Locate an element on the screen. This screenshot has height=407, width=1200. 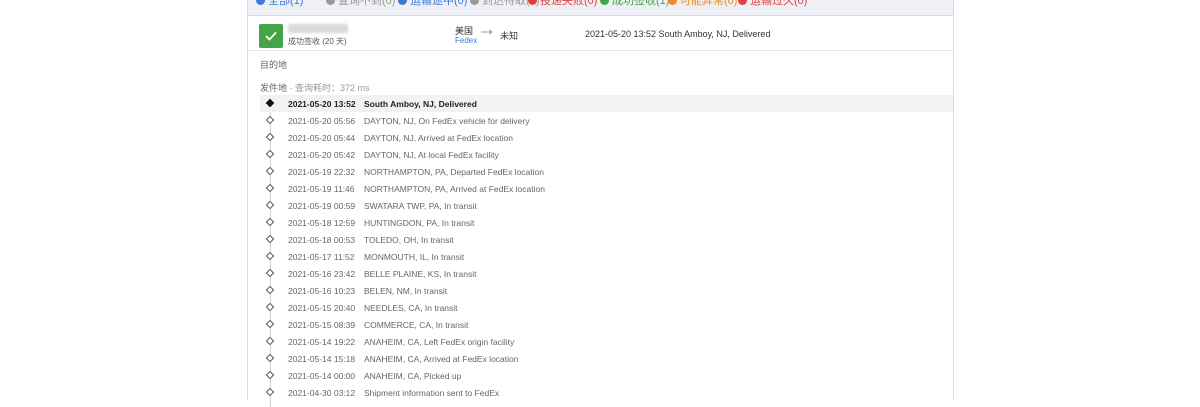
event-description: DAYTON, NJ, At local FedEx facility is located at coordinates (431, 154).